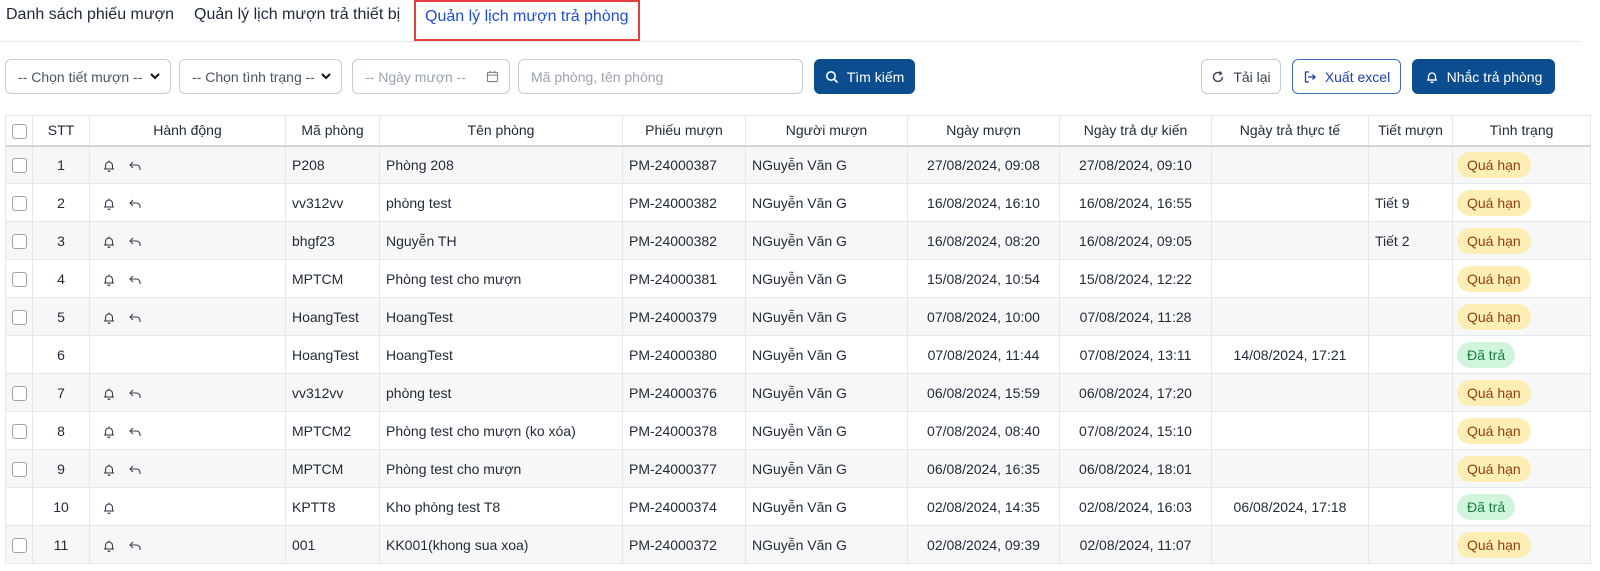 The width and height of the screenshot is (1600, 571). Describe the element at coordinates (501, 506) in the screenshot. I see `cell-room-name: Kho phòng test T8` at that location.